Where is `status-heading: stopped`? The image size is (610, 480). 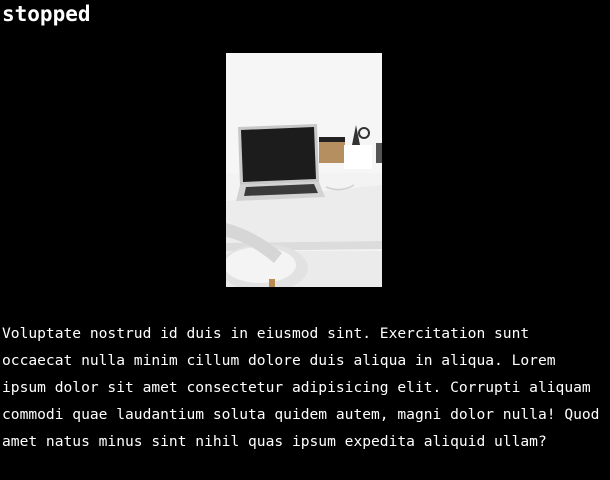
status-heading: stopped is located at coordinates (46, 14).